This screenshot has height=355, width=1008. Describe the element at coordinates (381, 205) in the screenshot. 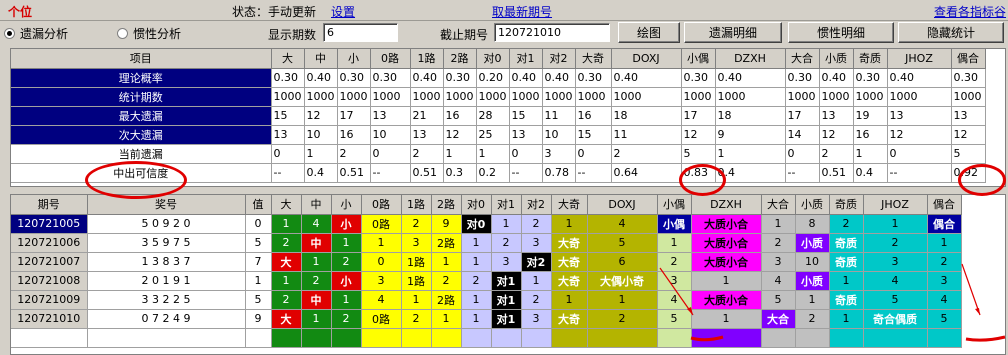

I see `column-header: 0路` at that location.